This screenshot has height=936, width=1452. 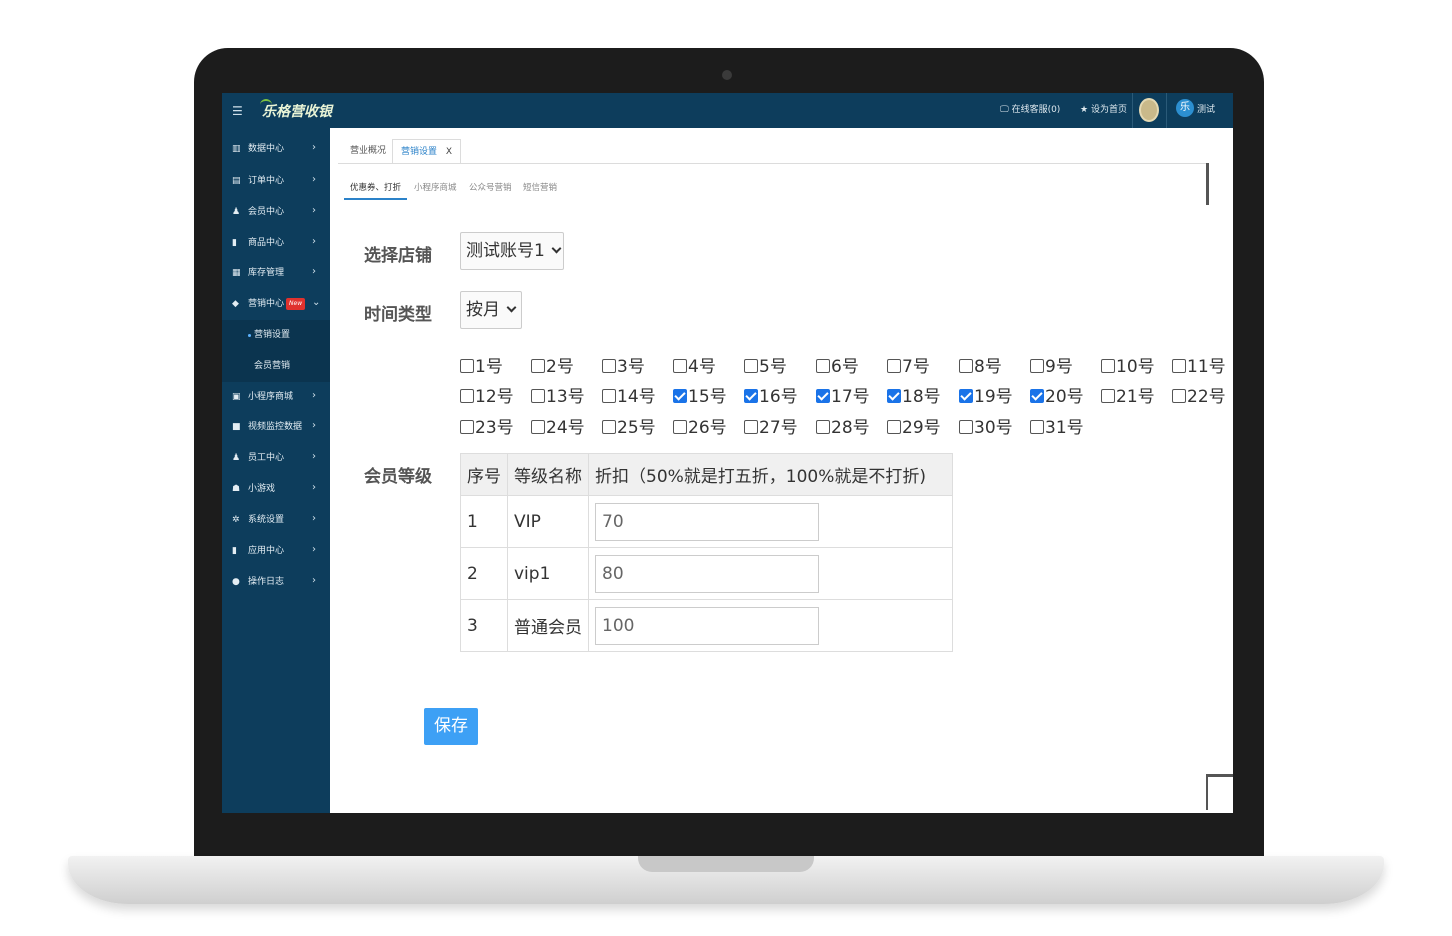 I want to click on video-icon: ■, so click(x=236, y=427).